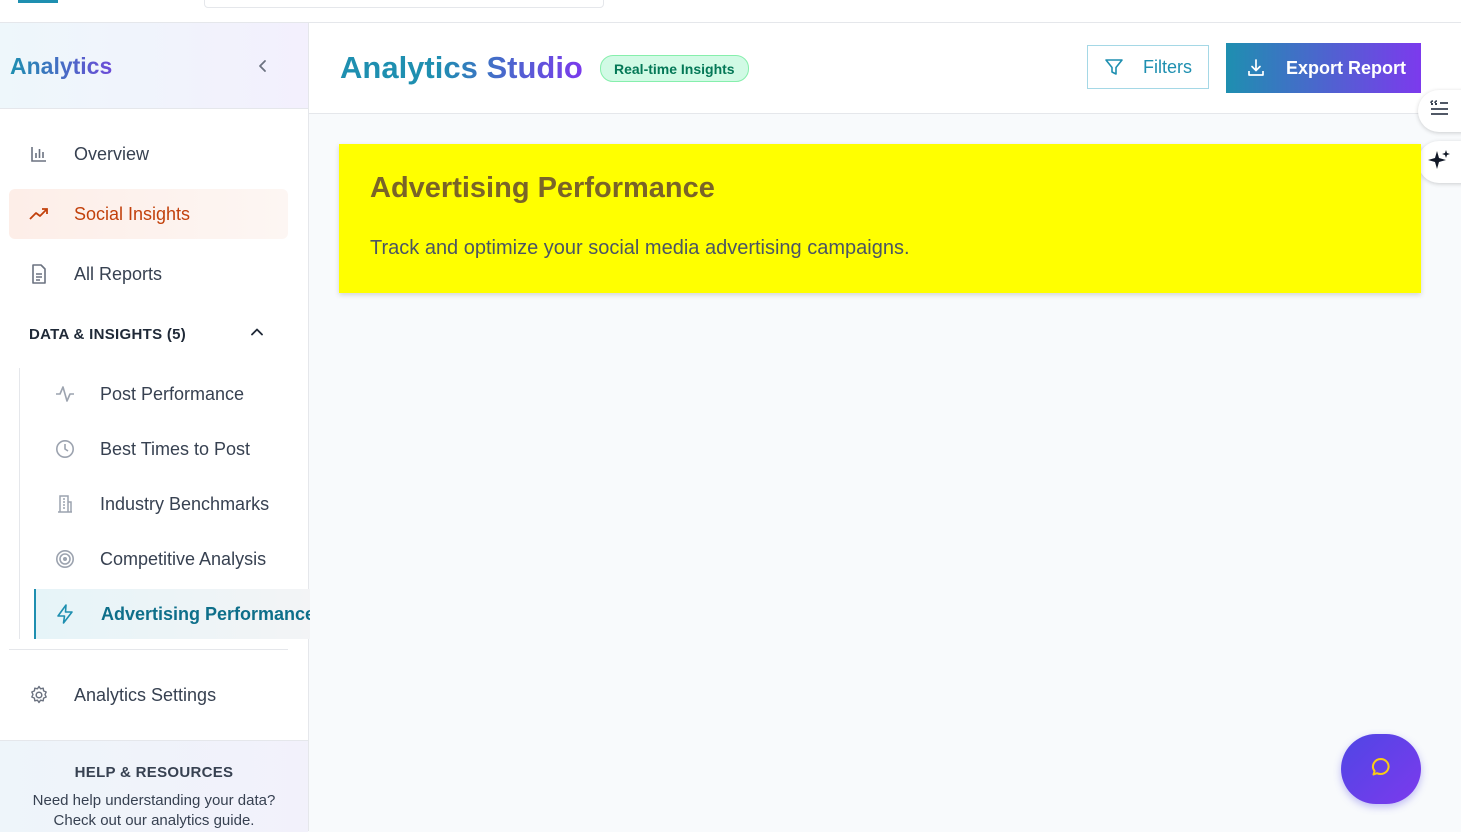 The height and width of the screenshot is (832, 1461). I want to click on sidebar-item-advertising-performance: Advertising Performance, so click(172, 614).